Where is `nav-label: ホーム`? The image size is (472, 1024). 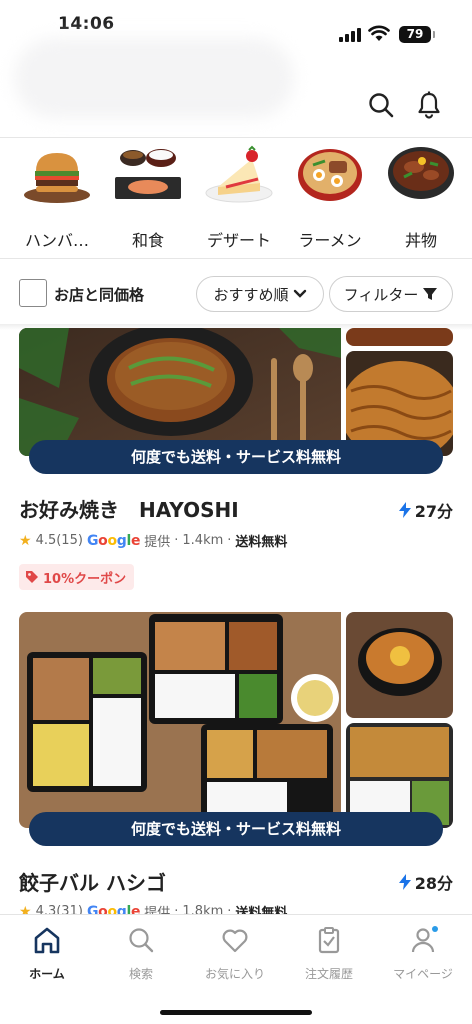
nav-label: ホーム is located at coordinates (47, 974).